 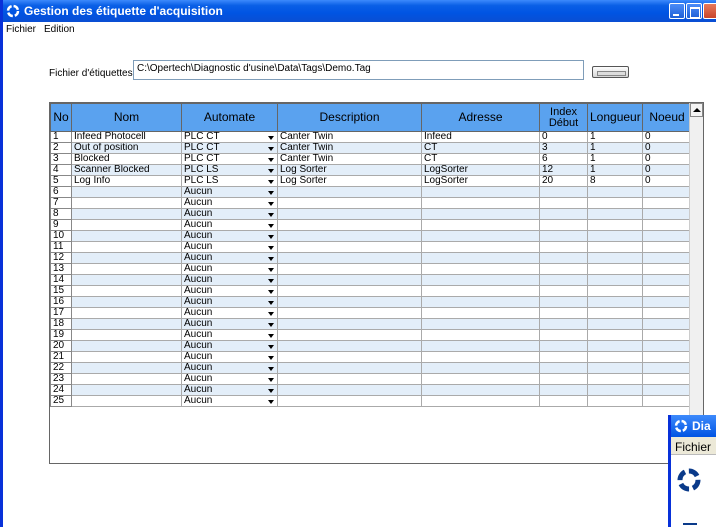 I want to click on col-no-cell: 22, so click(x=61, y=368).